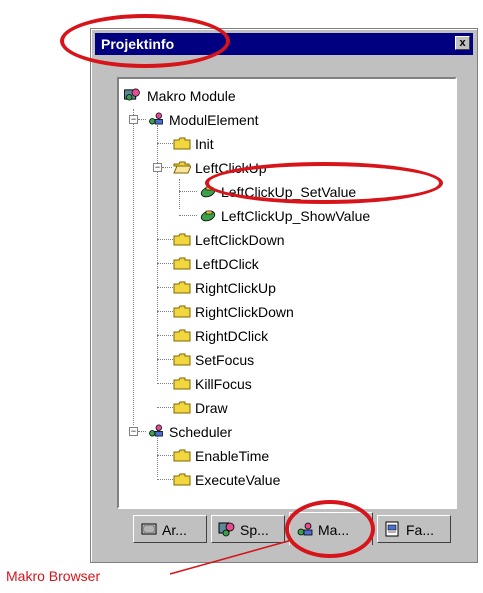 The height and width of the screenshot is (593, 483). Describe the element at coordinates (182, 167) in the screenshot. I see `open-folder-icon` at that location.